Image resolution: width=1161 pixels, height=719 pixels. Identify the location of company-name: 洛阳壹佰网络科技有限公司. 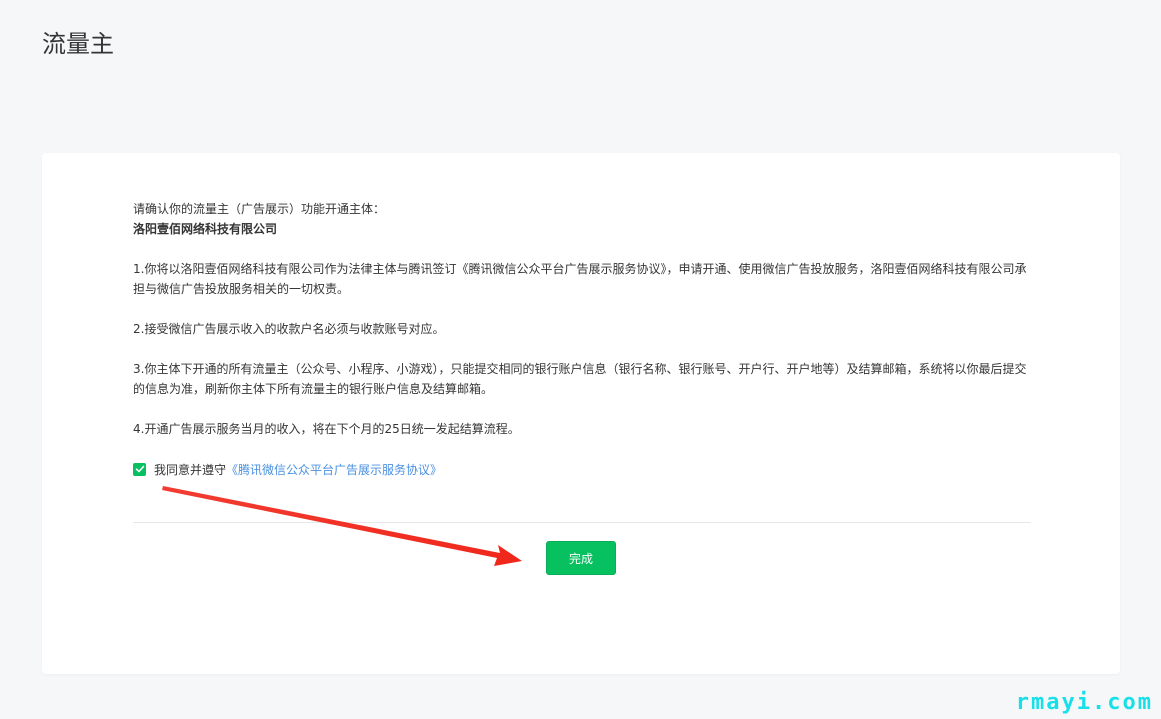
(205, 229).